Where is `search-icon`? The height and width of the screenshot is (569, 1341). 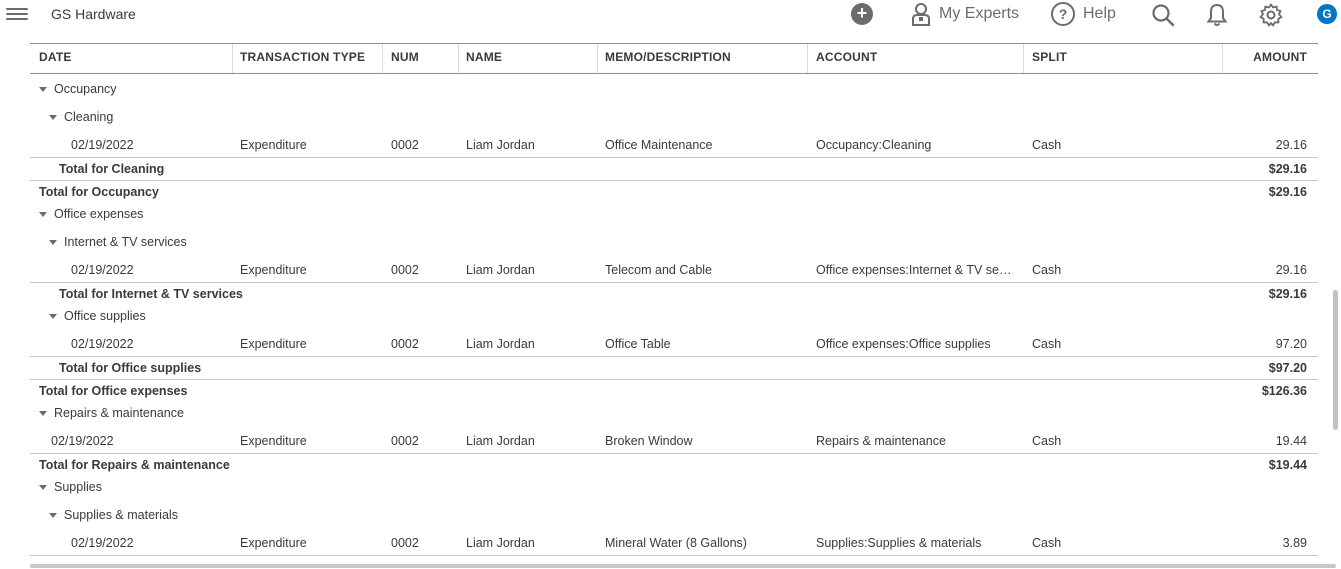 search-icon is located at coordinates (1163, 15).